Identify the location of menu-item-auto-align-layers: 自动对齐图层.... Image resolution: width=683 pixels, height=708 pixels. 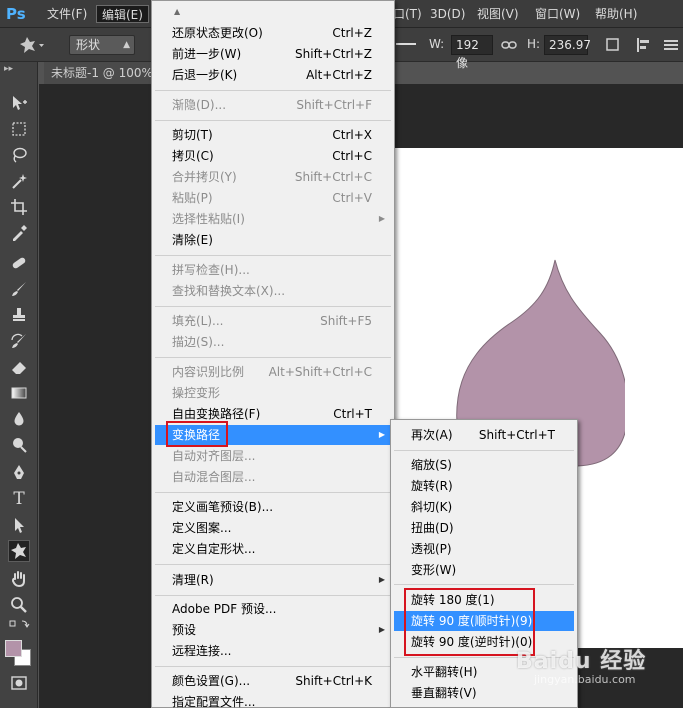
(273, 456).